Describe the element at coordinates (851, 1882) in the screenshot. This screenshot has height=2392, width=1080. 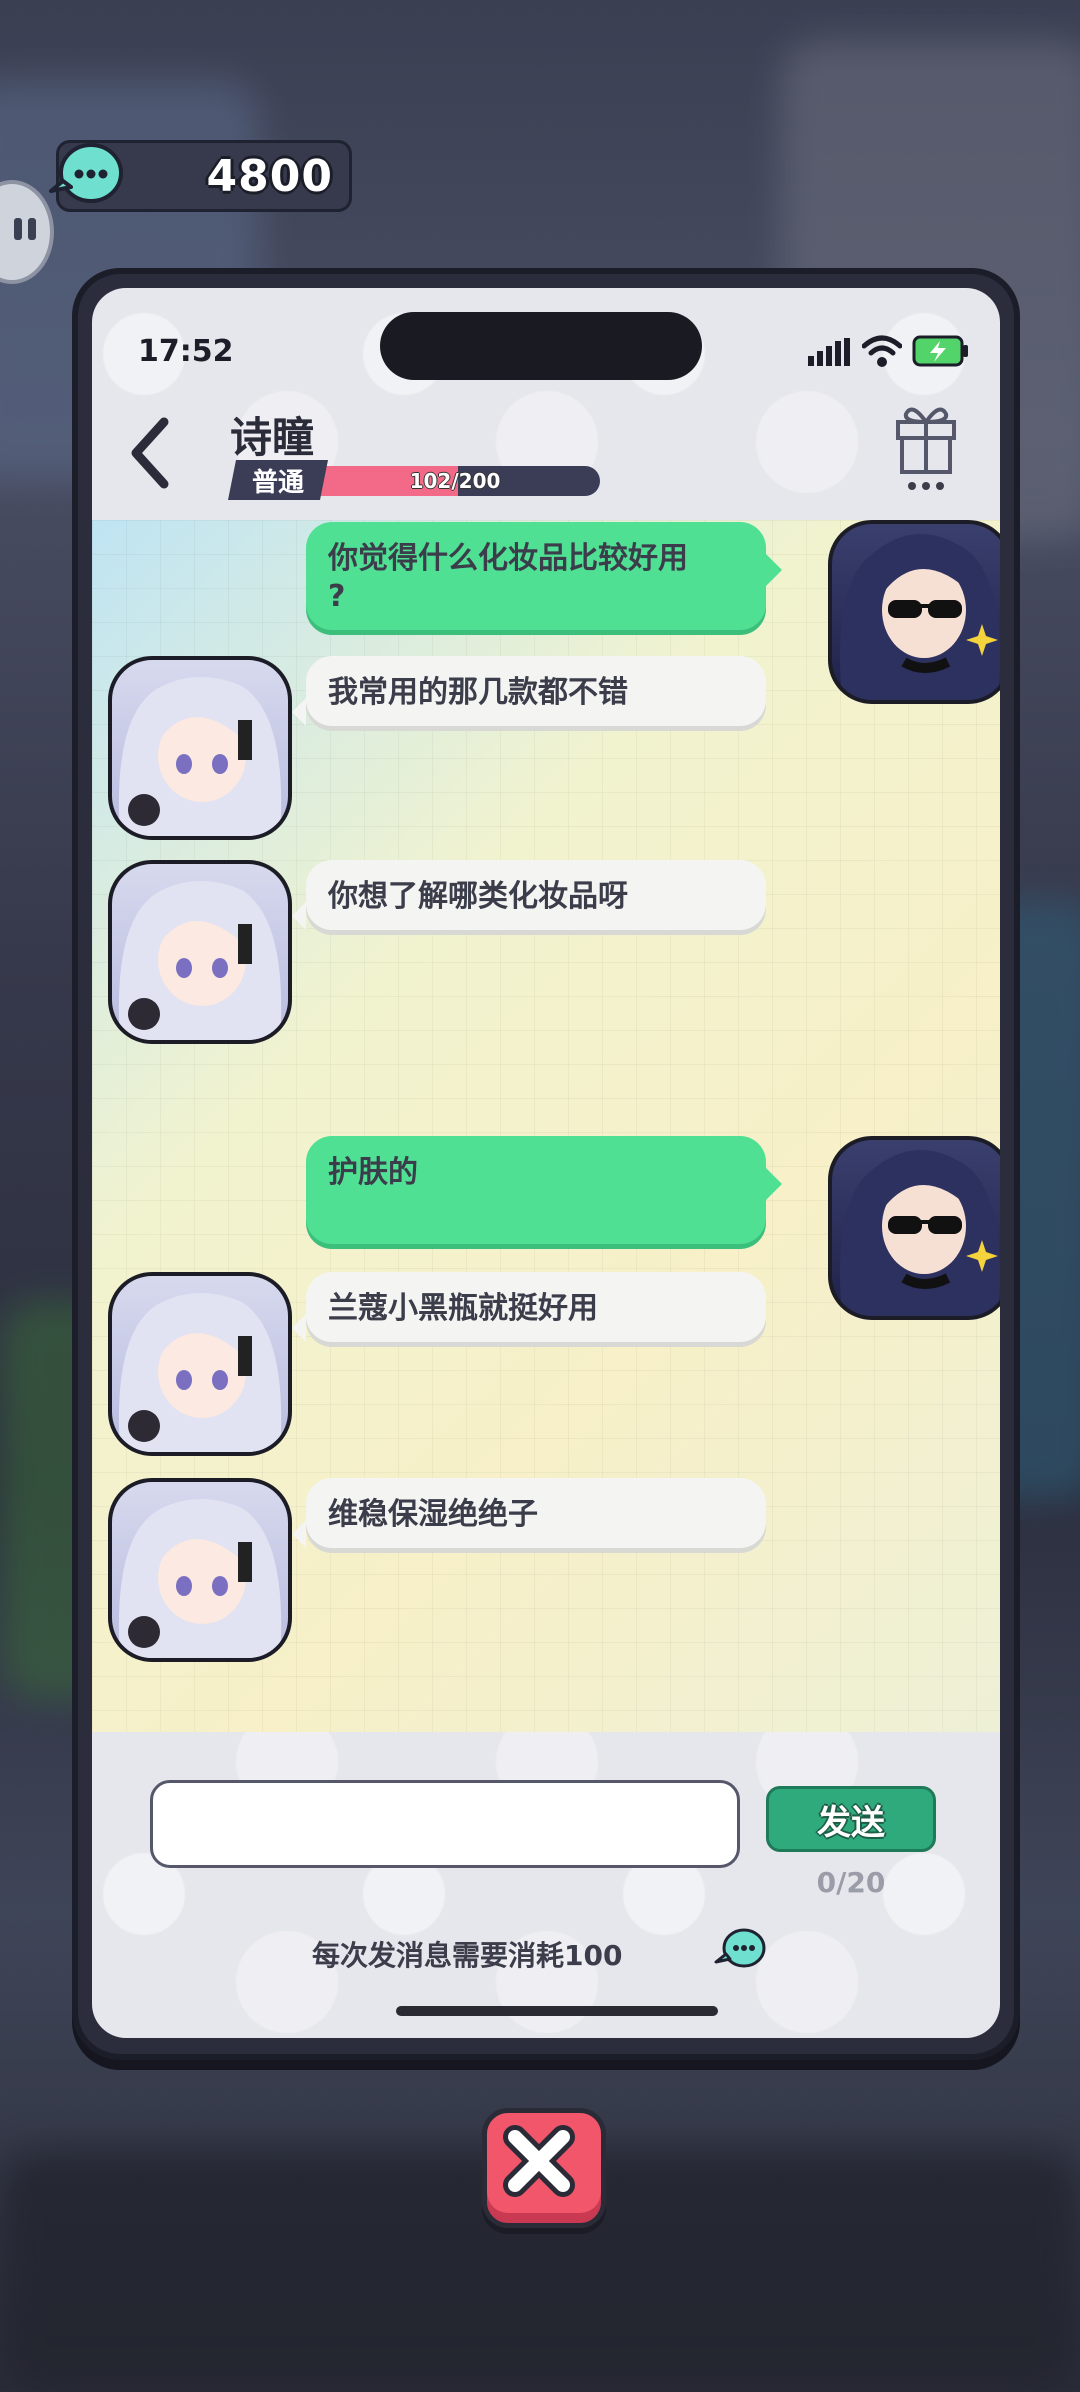
I see `char-count: 0/20` at that location.